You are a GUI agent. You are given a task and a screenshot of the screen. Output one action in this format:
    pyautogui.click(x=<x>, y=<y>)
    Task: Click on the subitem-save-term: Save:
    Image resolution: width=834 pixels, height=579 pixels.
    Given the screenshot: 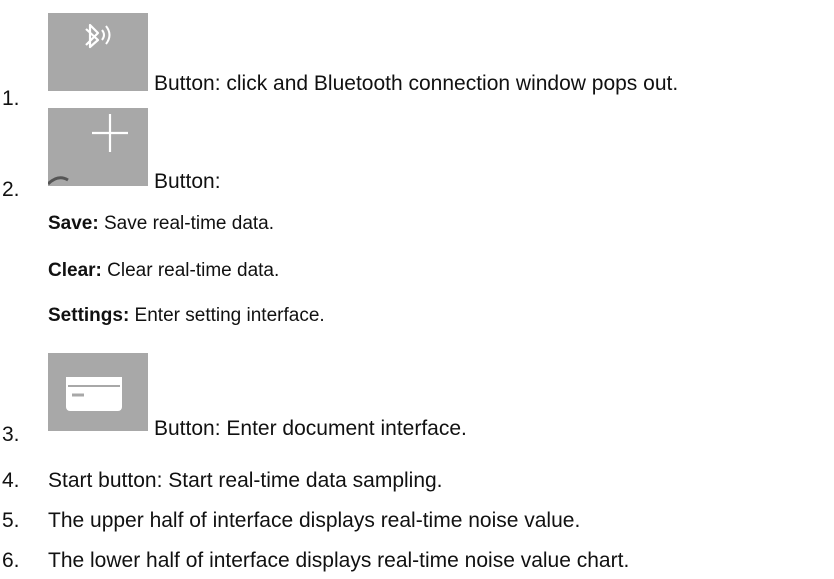 What is the action you would take?
    pyautogui.click(x=73, y=223)
    